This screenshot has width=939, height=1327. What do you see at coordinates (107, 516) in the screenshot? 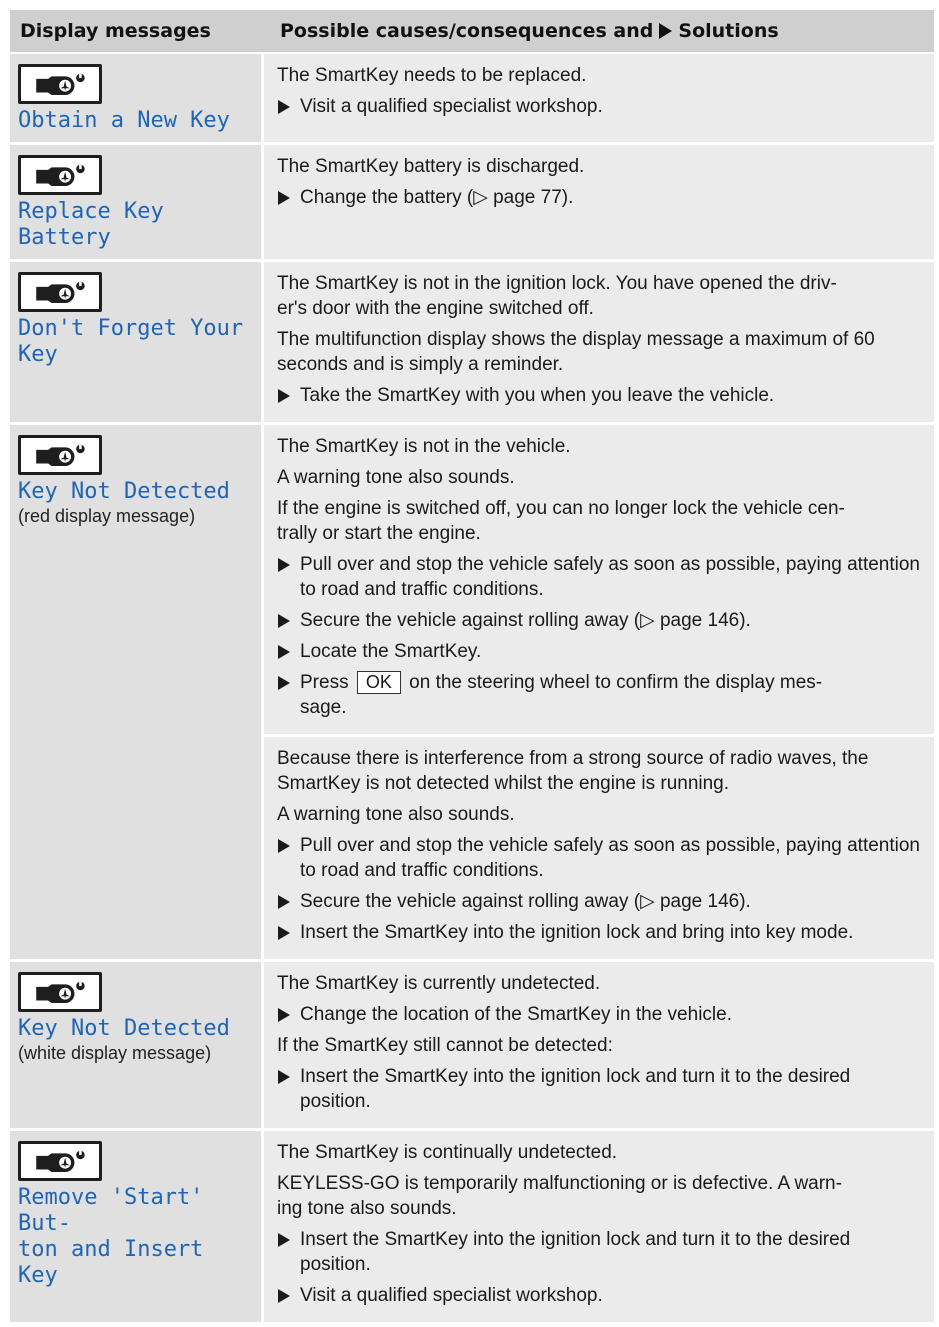
I see `message-color-note: (red display message)` at bounding box center [107, 516].